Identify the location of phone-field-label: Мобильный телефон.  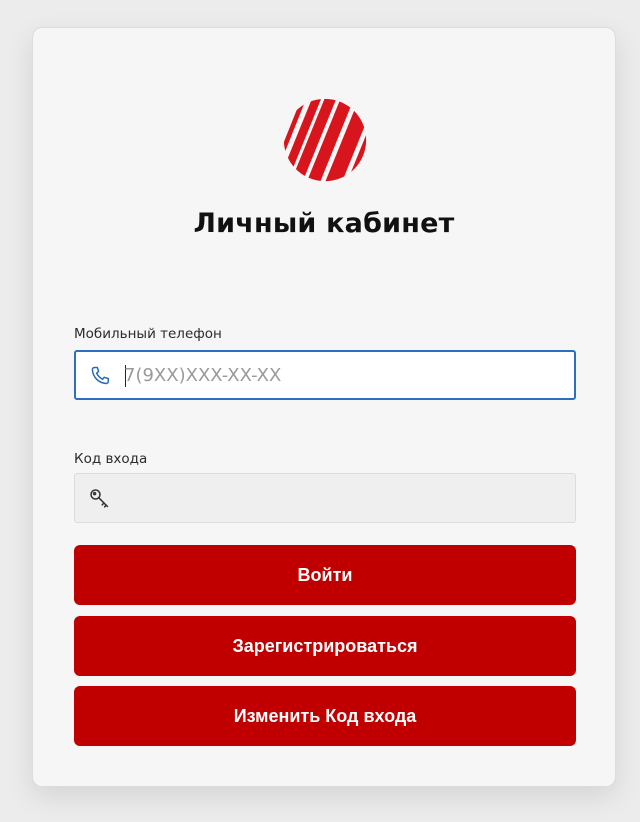
(148, 334).